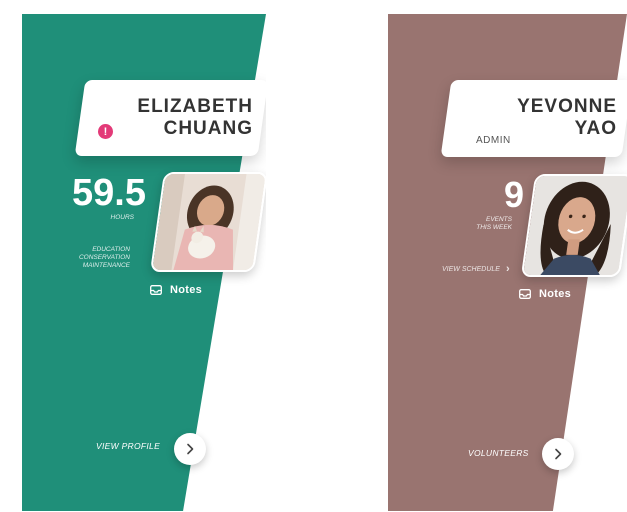  Describe the element at coordinates (471, 269) in the screenshot. I see `view-schedule-label: VIEW SCHEDULE` at that location.